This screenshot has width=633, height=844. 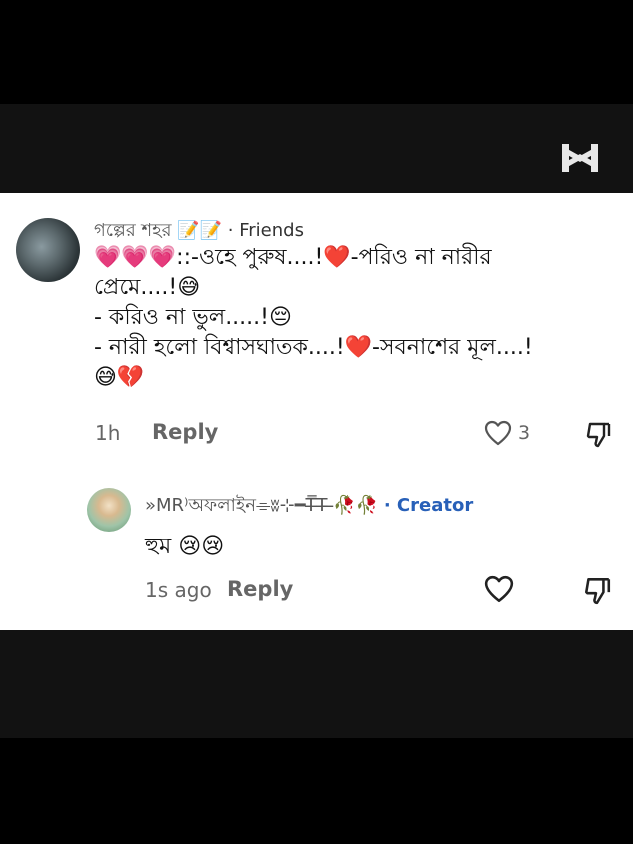 What do you see at coordinates (316, 684) in the screenshot?
I see `bottom-dark-band` at bounding box center [316, 684].